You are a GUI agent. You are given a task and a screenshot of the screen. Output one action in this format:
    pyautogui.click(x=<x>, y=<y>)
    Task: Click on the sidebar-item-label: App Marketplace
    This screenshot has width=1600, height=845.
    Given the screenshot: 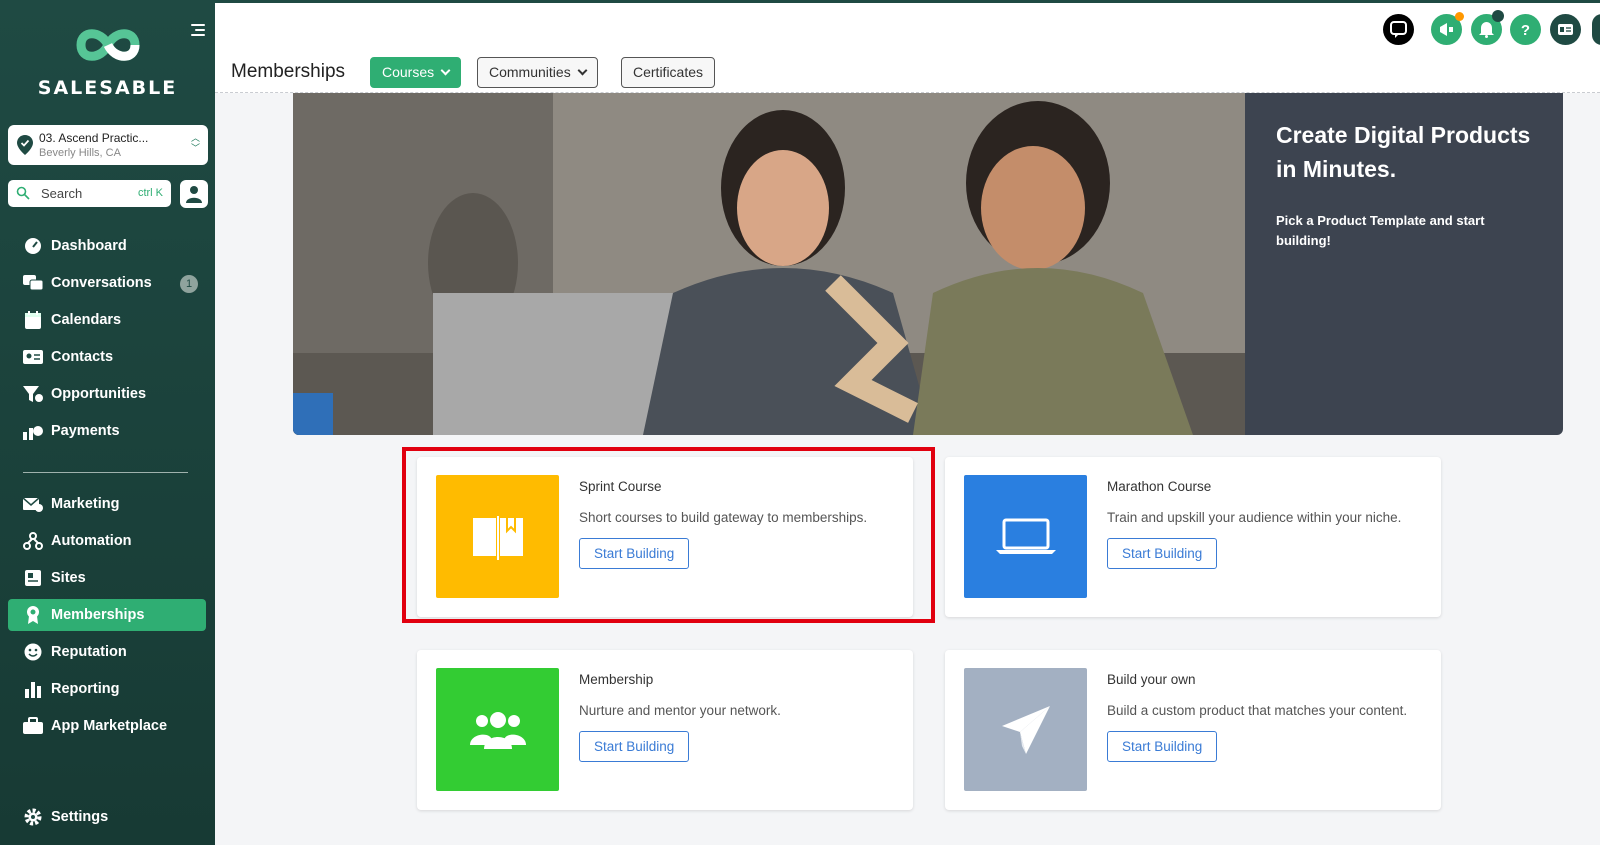 What is the action you would take?
    pyautogui.click(x=109, y=726)
    